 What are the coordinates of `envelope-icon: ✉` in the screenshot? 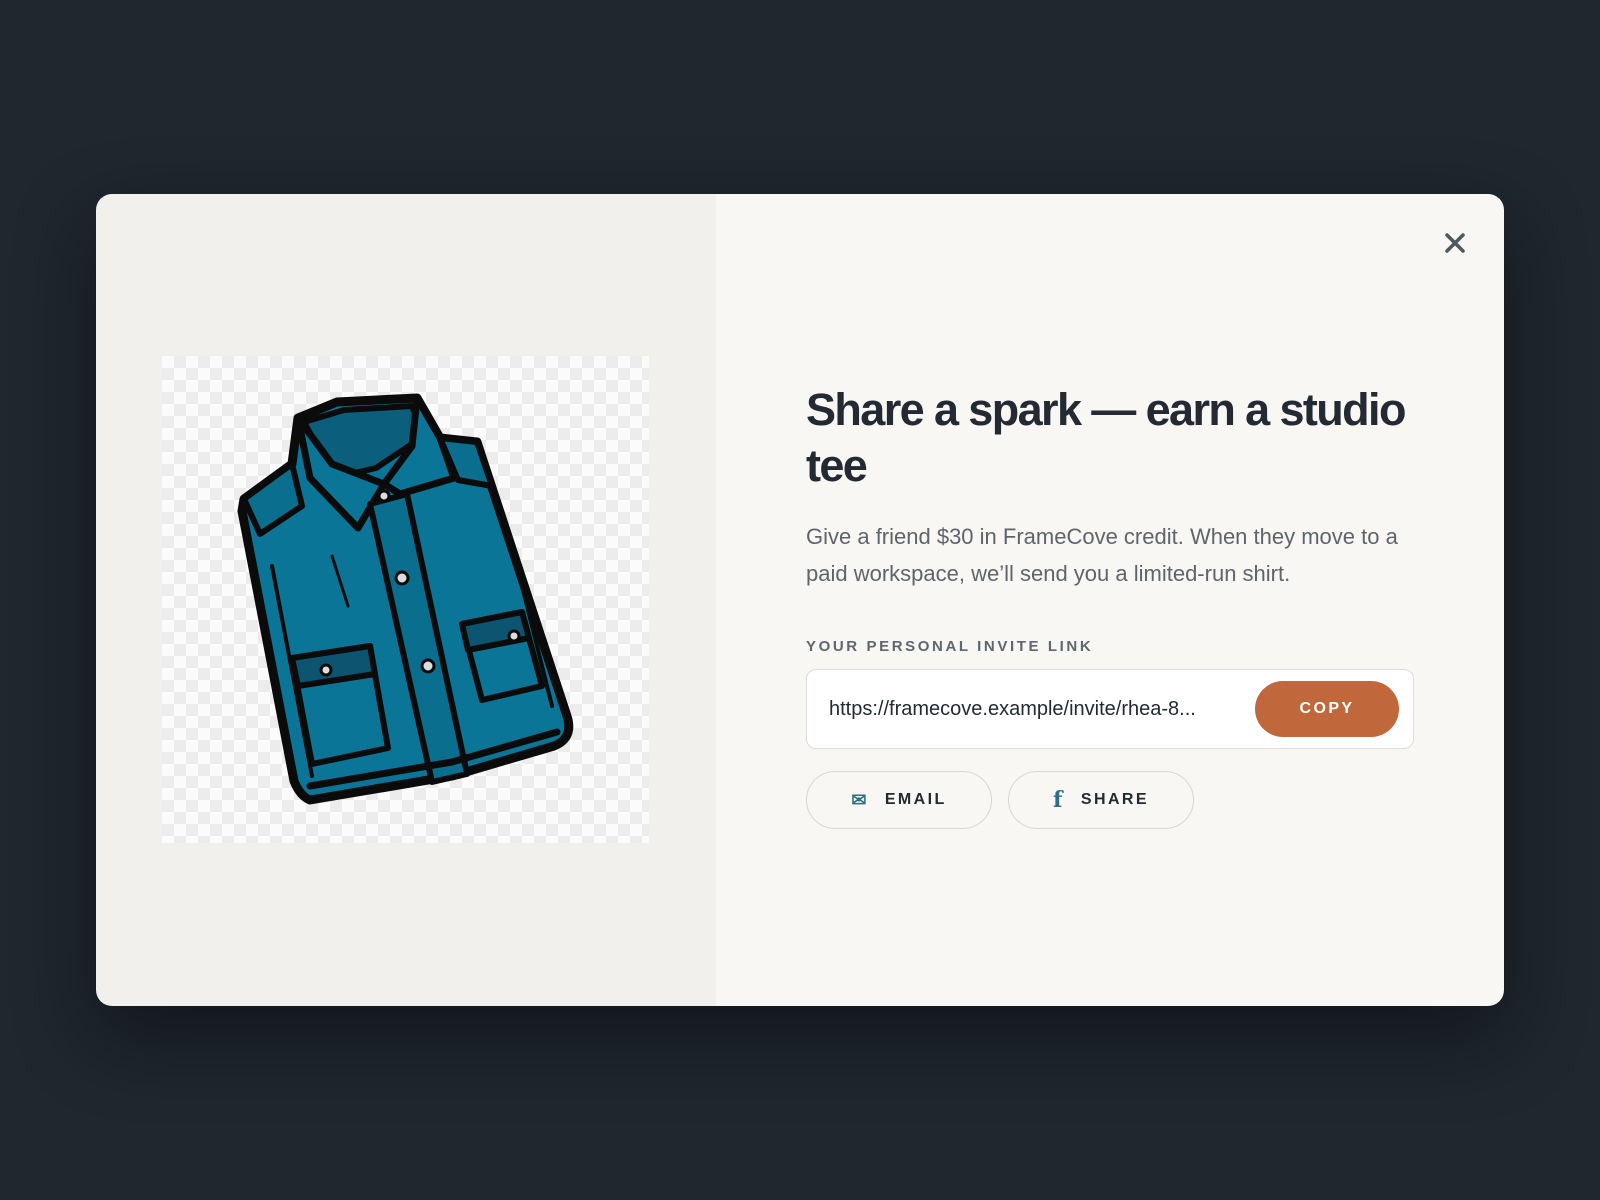 It's located at (860, 800).